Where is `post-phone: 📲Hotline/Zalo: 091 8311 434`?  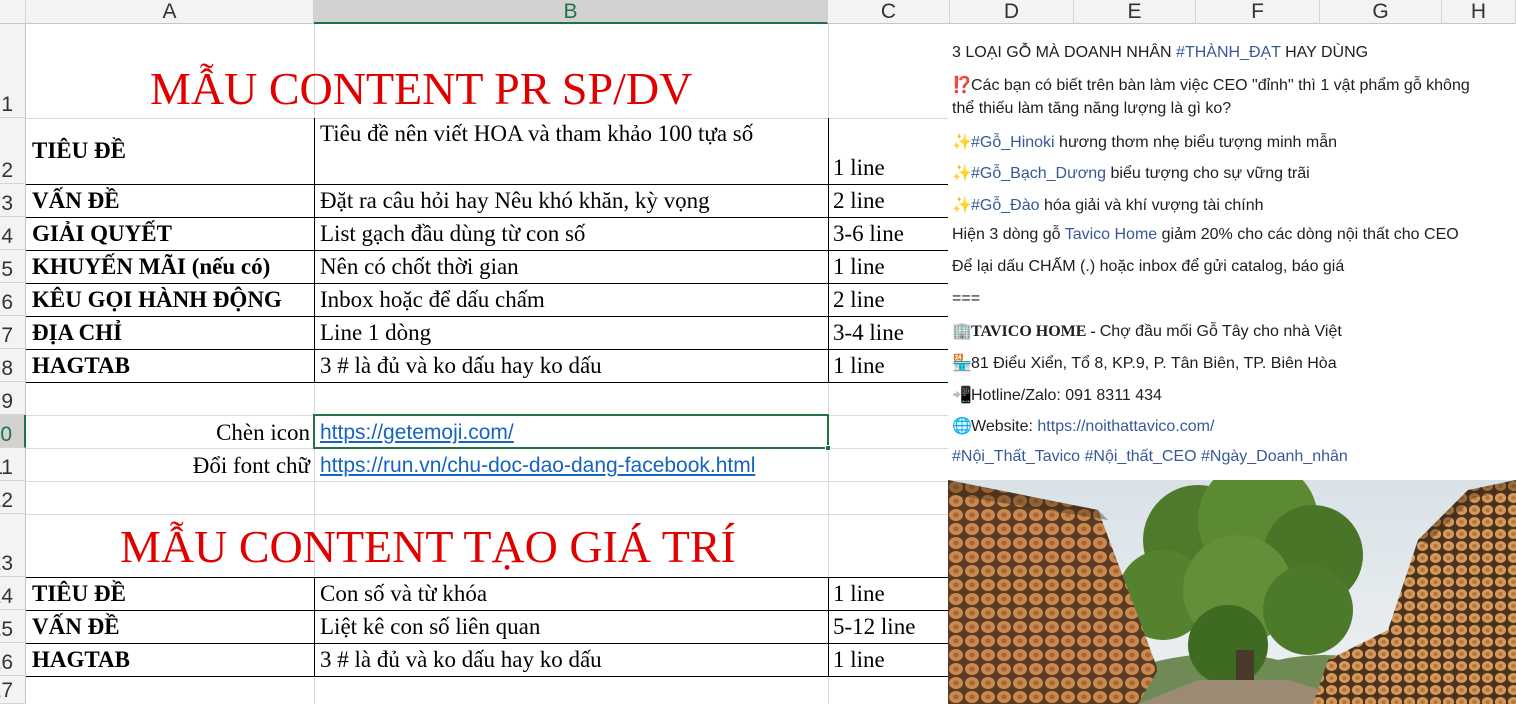 post-phone: 📲Hotline/Zalo: 091 8311 434 is located at coordinates (1057, 395).